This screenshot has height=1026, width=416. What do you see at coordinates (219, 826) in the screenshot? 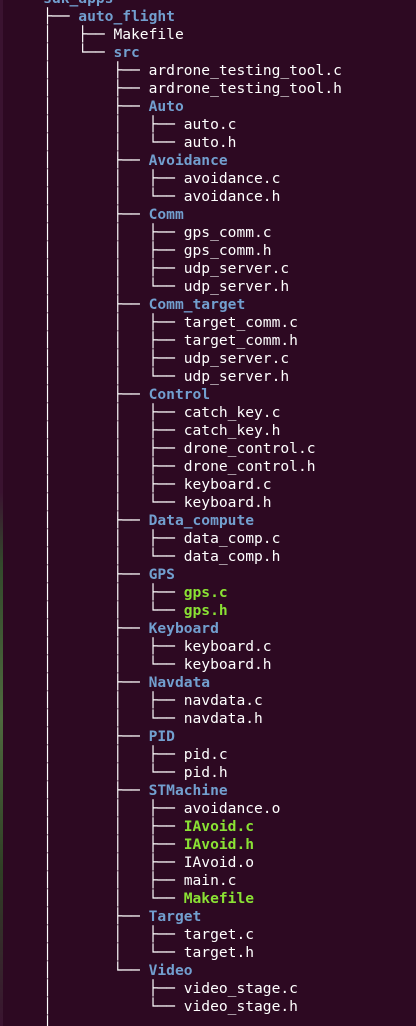
I see `executable-file-name: IAvoid.c` at bounding box center [219, 826].